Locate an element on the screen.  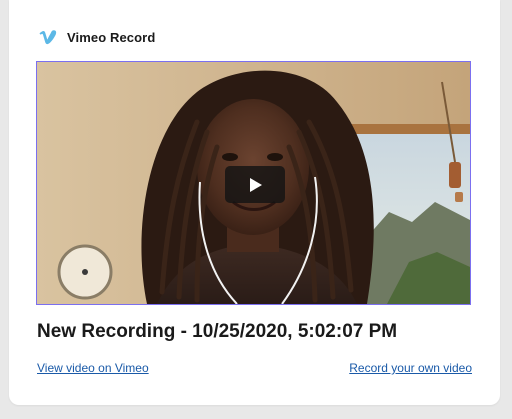
recording-title: New Recording - 10/25/2020, 5:02:07 PM is located at coordinates (217, 331).